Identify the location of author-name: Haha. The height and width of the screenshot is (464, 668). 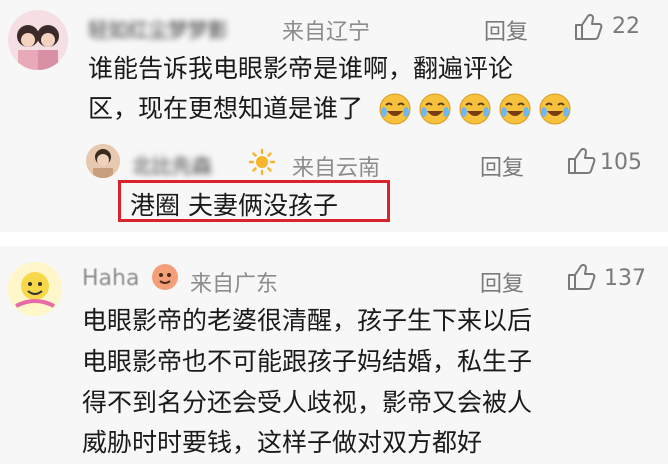
(110, 278).